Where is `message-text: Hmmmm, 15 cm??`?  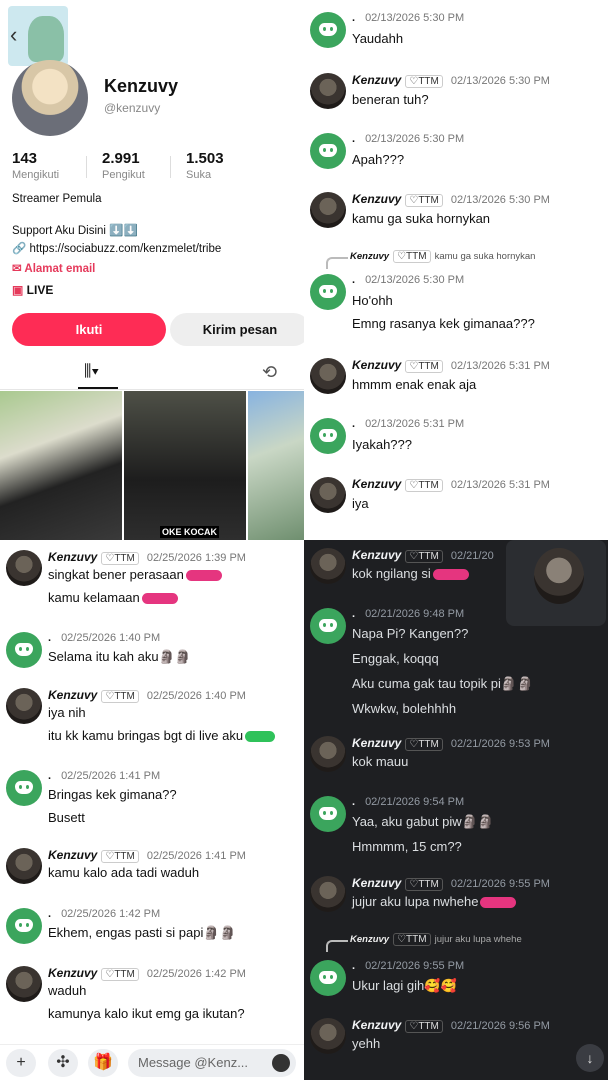 message-text: Hmmmm, 15 cm?? is located at coordinates (407, 846).